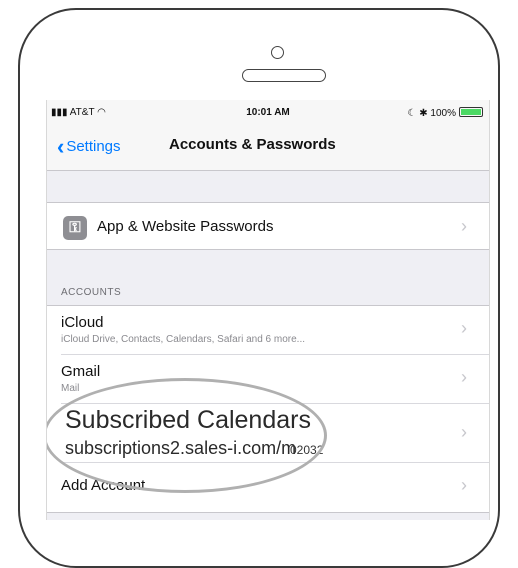 The image size is (518, 568). I want to click on key-icon: ⚿, so click(75, 228).